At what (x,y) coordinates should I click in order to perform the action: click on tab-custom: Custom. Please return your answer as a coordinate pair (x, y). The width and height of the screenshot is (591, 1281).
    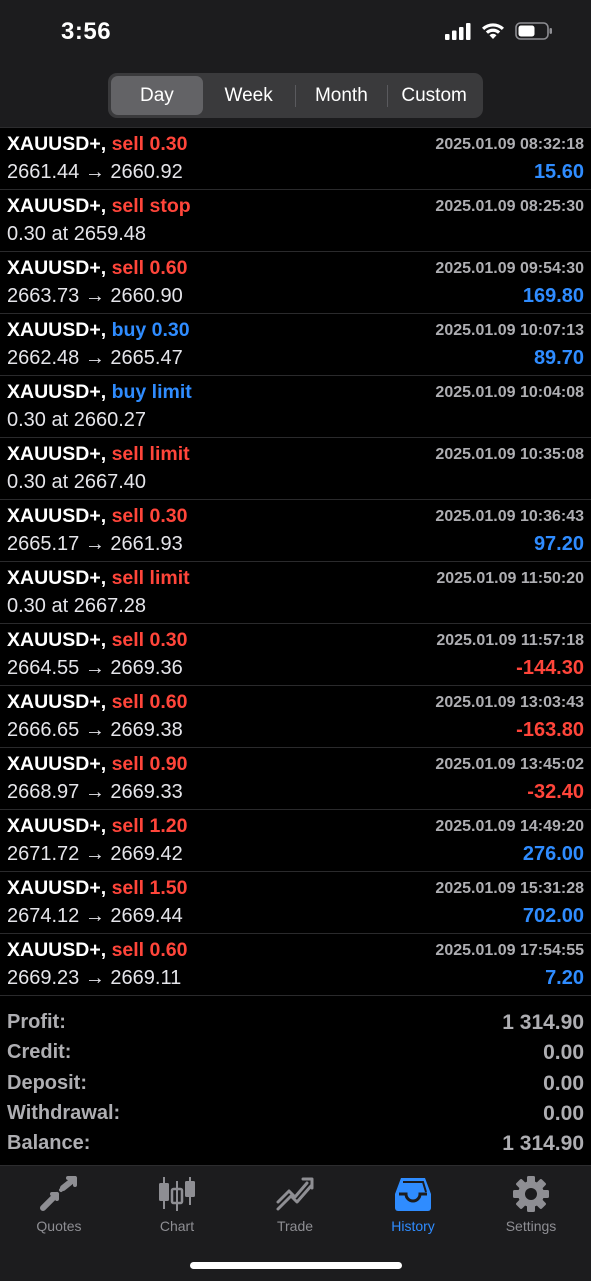
    Looking at the image, I should click on (434, 95).